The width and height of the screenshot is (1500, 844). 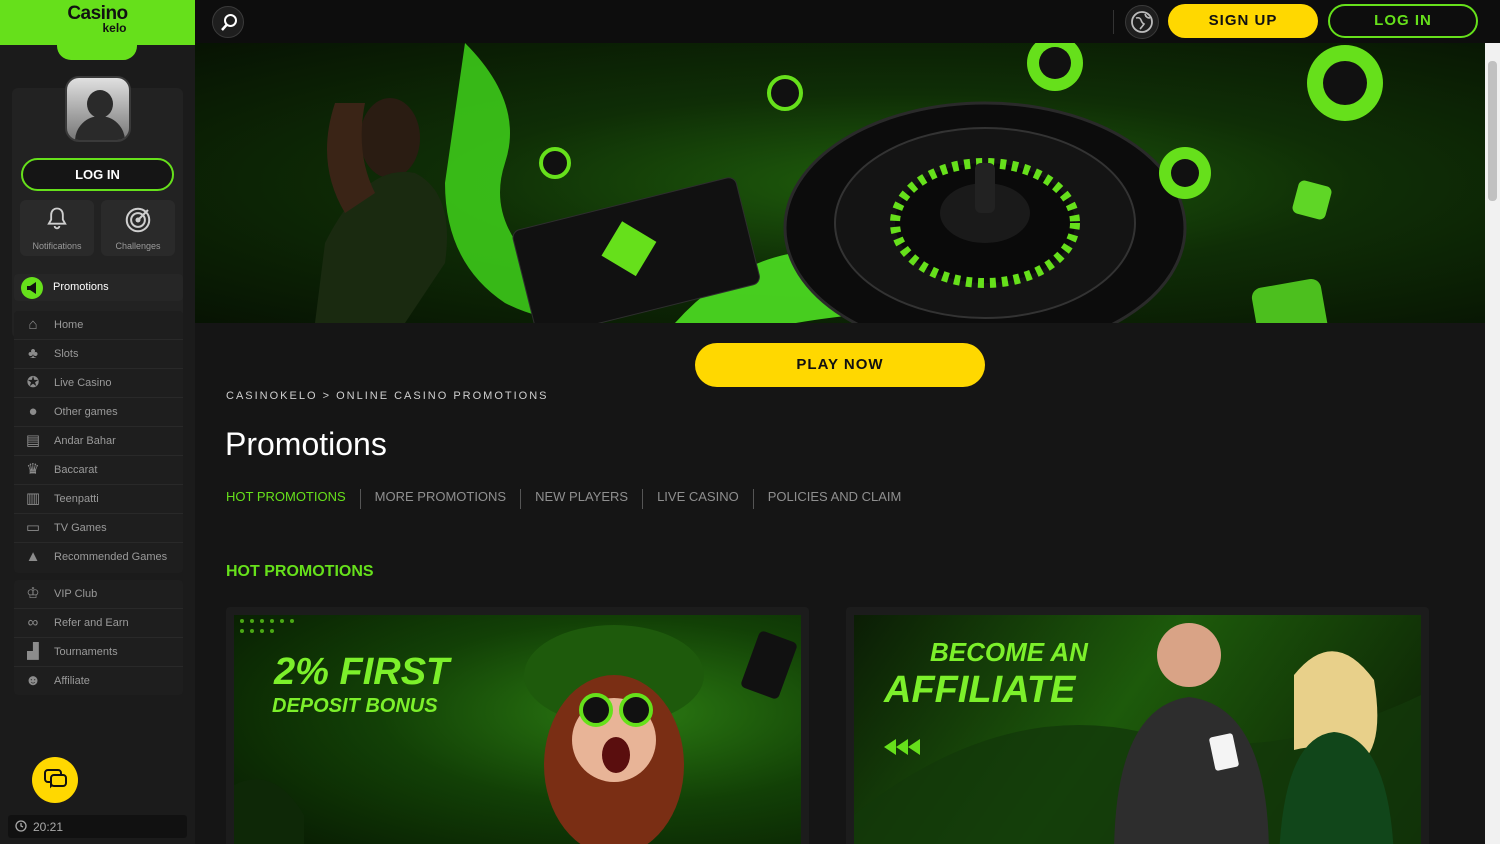 What do you see at coordinates (83, 383) in the screenshot?
I see `sidebar-item-label: Live Casino` at bounding box center [83, 383].